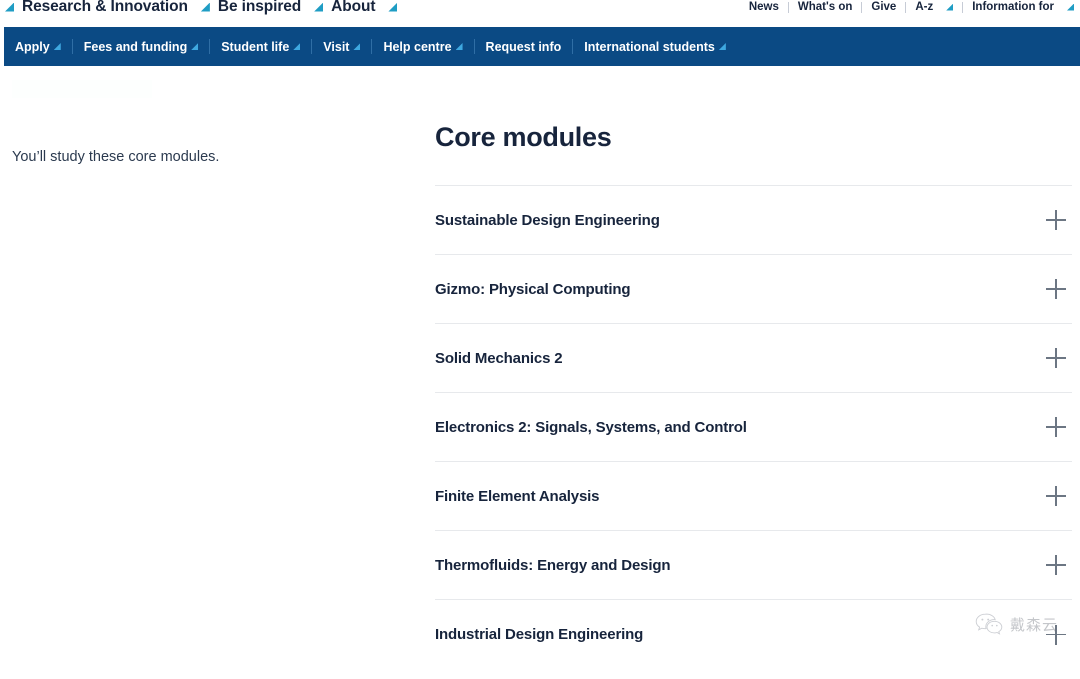 This screenshot has width=1080, height=679. What do you see at coordinates (539, 634) in the screenshot?
I see `accordion-item-label: Industrial Design Engineering` at bounding box center [539, 634].